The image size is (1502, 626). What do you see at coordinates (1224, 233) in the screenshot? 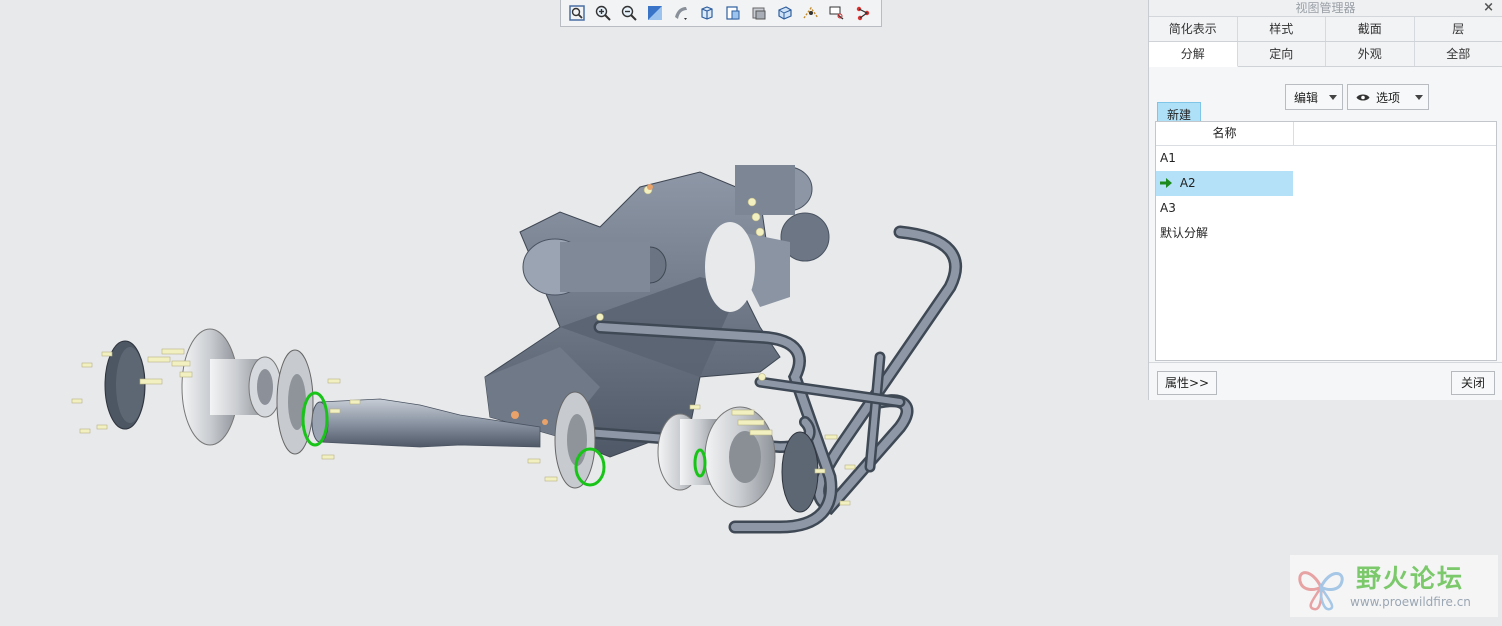
I see `list-item: 默认分解` at bounding box center [1224, 233].